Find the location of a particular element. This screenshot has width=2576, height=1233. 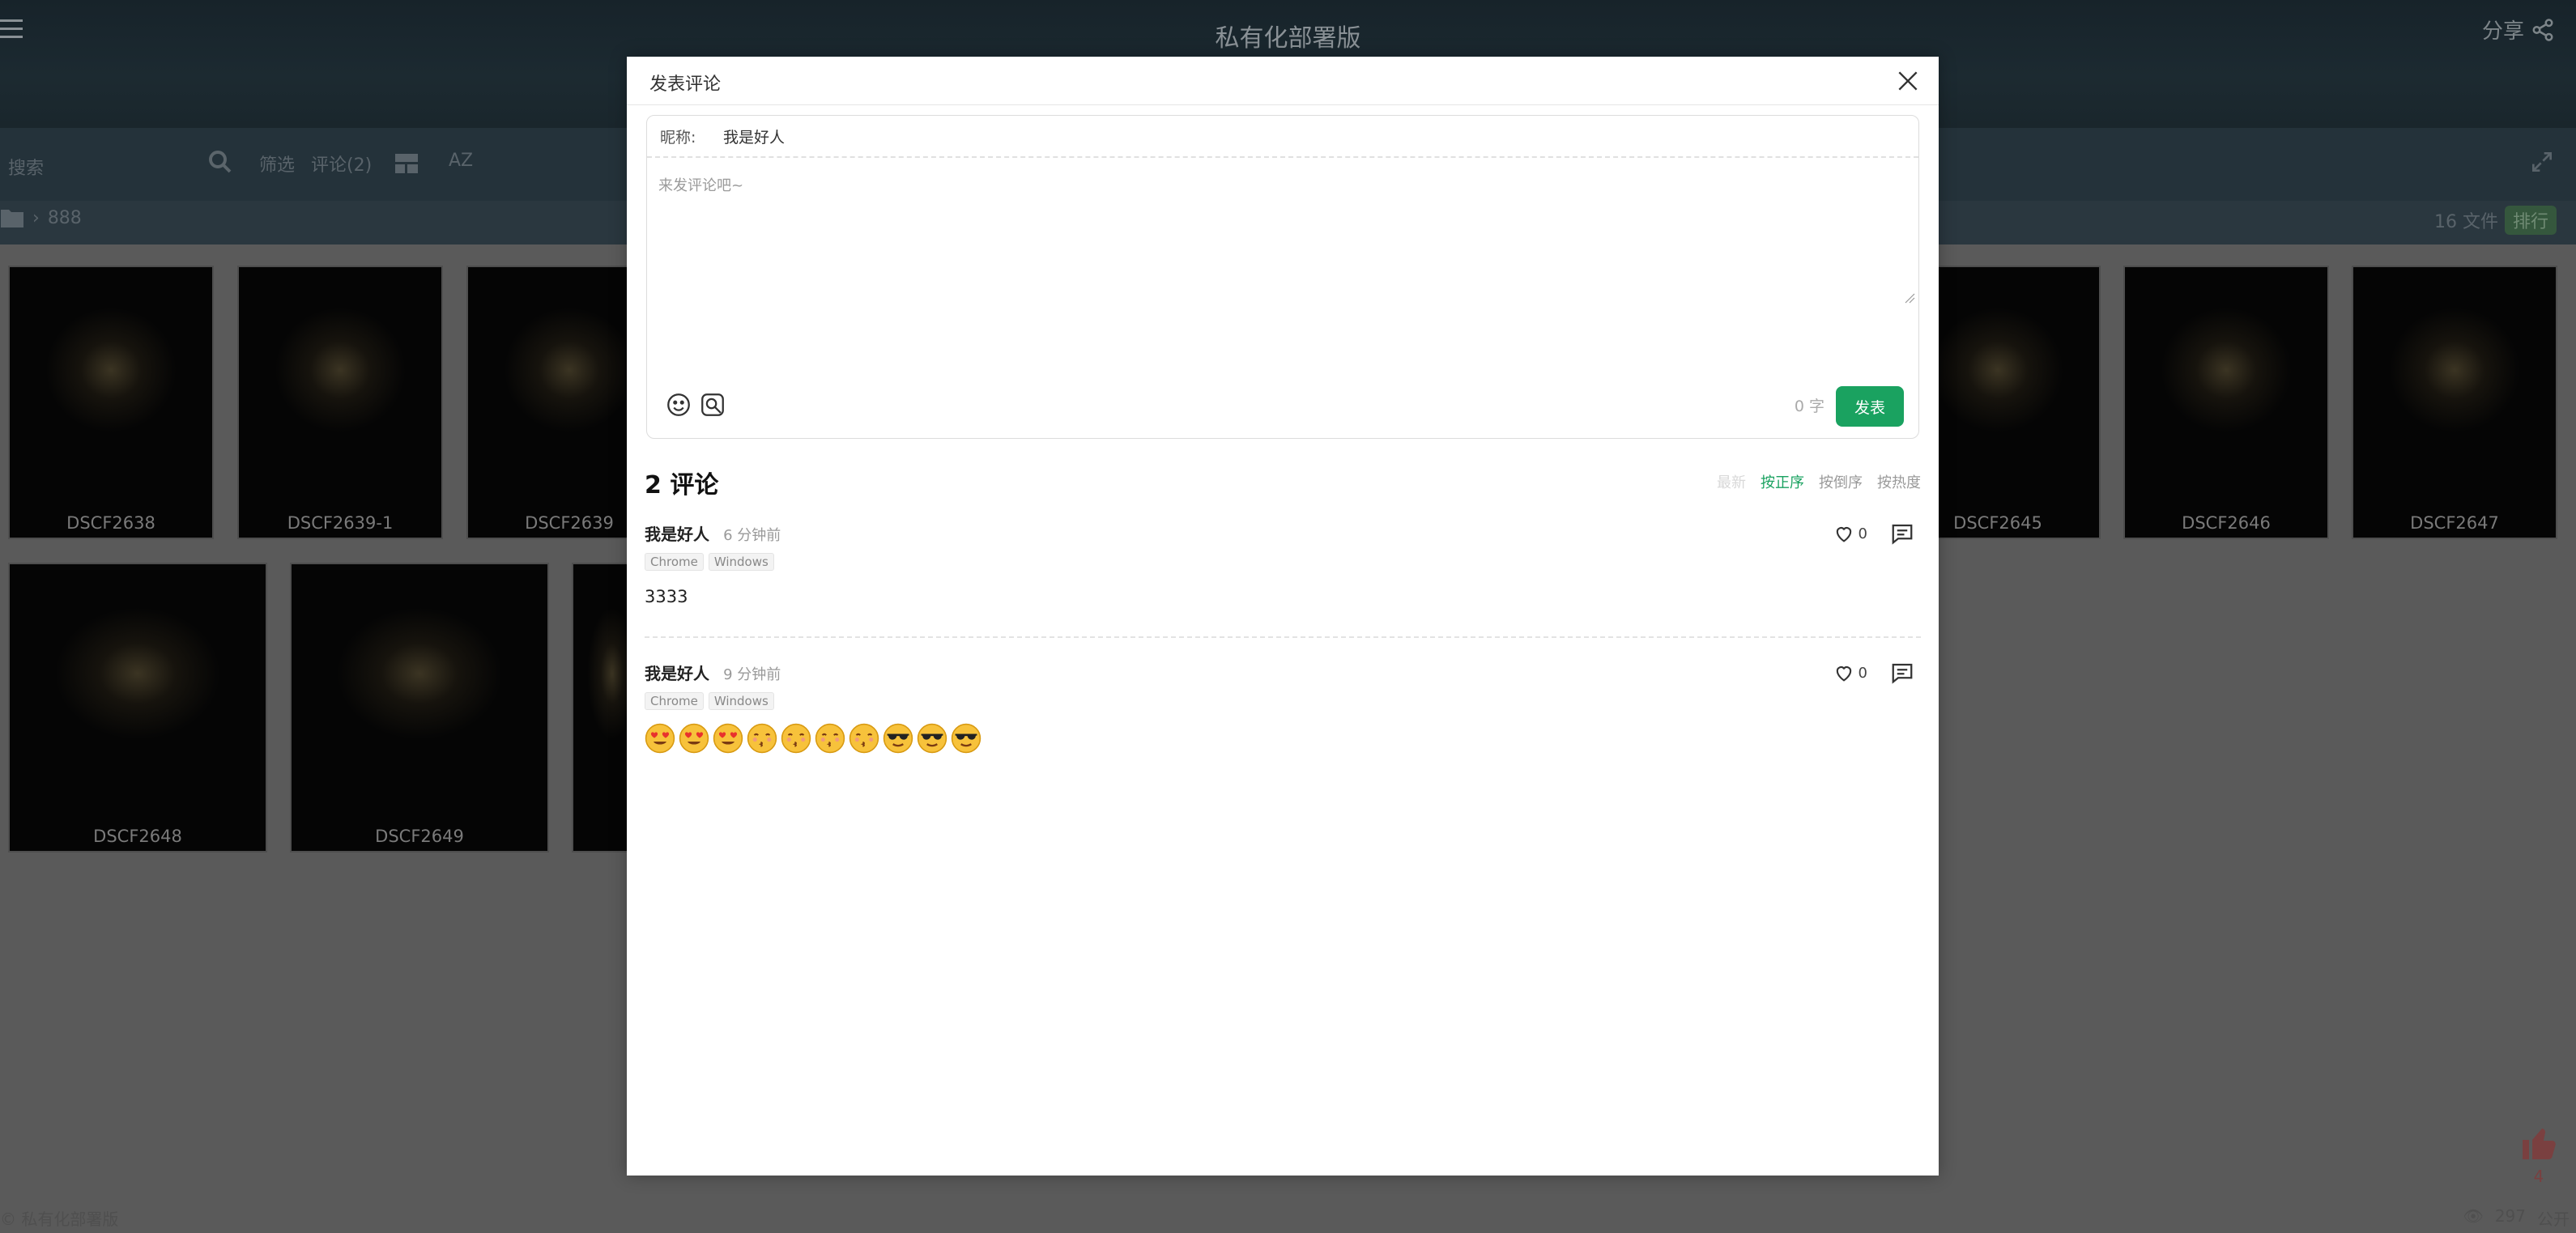

char-count: 0 字 is located at coordinates (1809, 407).